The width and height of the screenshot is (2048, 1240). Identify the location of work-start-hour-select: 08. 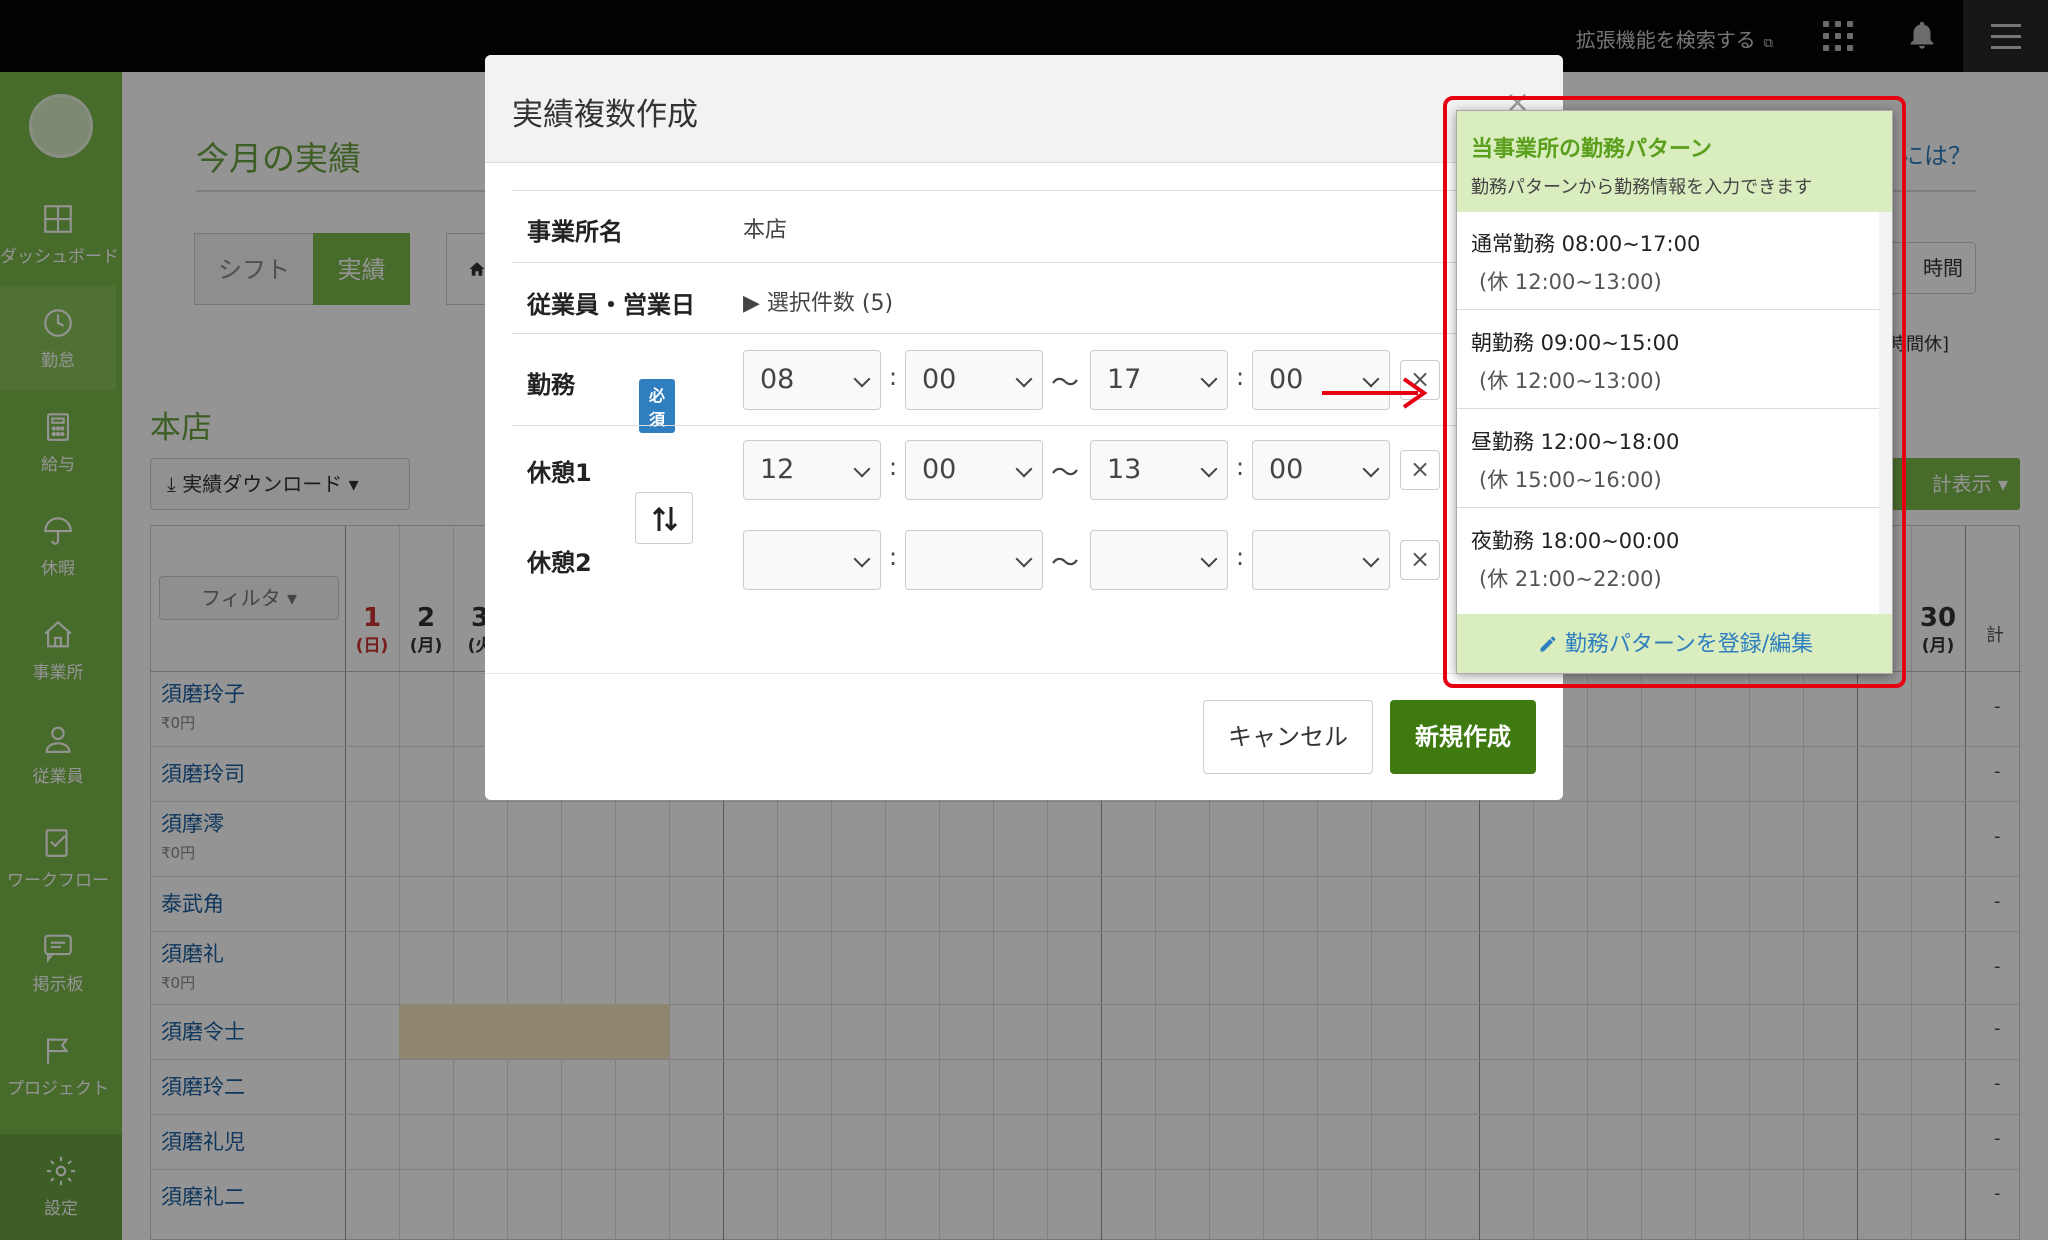
(812, 380).